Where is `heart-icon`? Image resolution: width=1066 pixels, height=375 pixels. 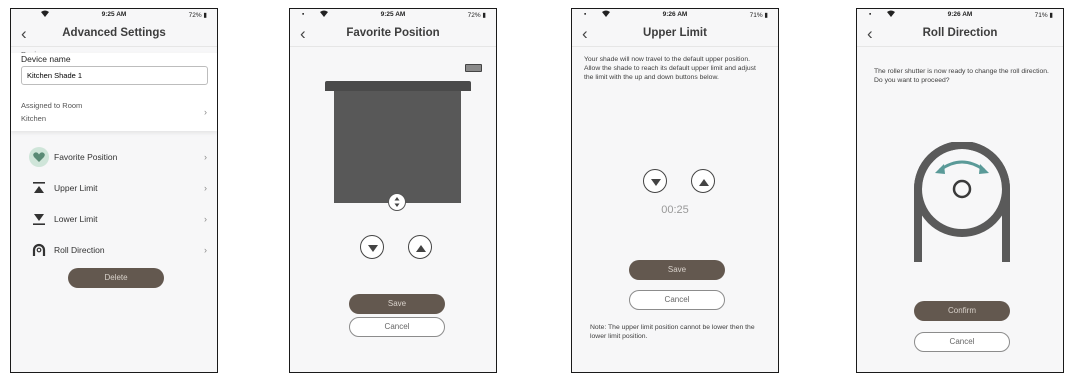 heart-icon is located at coordinates (39, 157).